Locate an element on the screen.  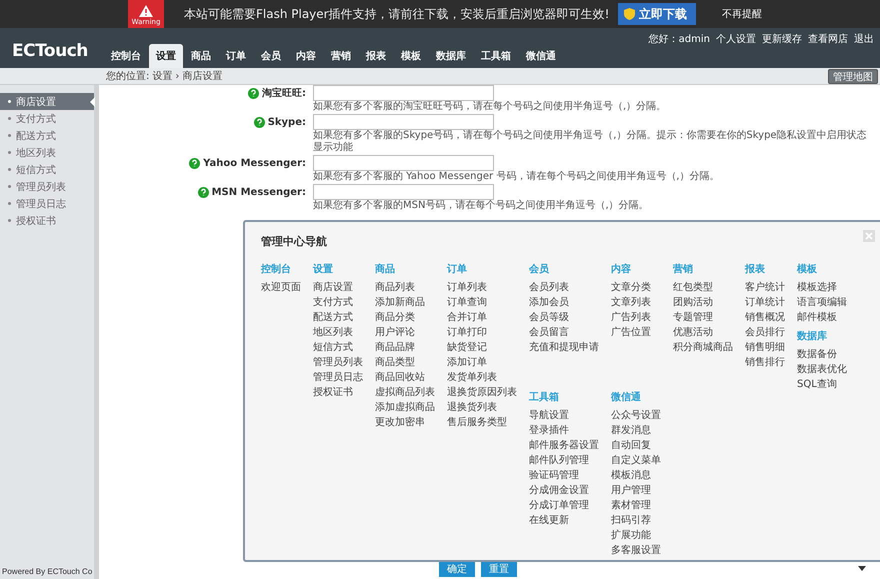
nav-link: SQL查询 is located at coordinates (822, 384).